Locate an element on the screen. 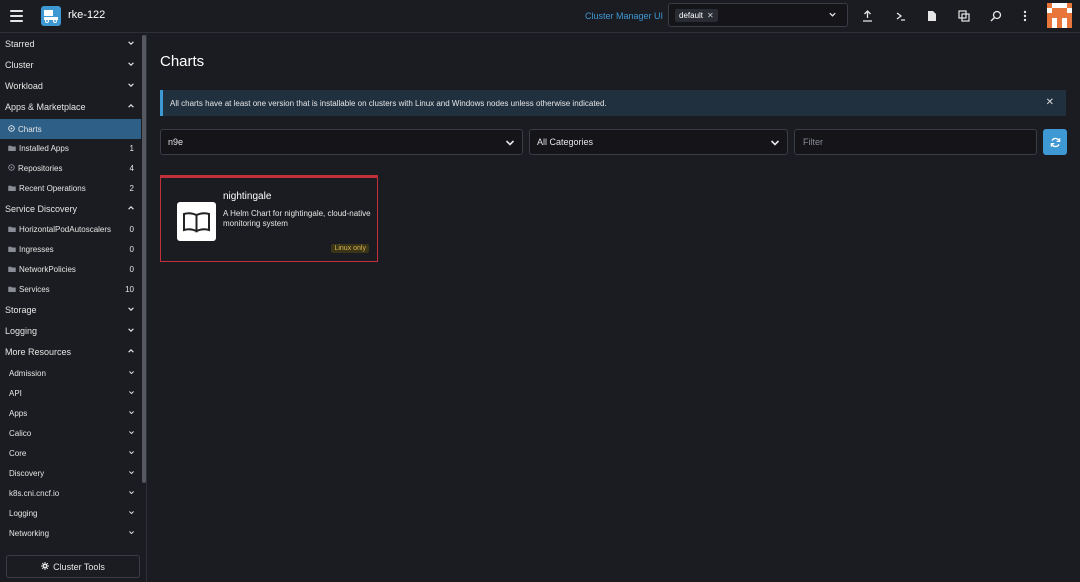 The height and width of the screenshot is (582, 1080). namespace-tag-label: default is located at coordinates (691, 15).